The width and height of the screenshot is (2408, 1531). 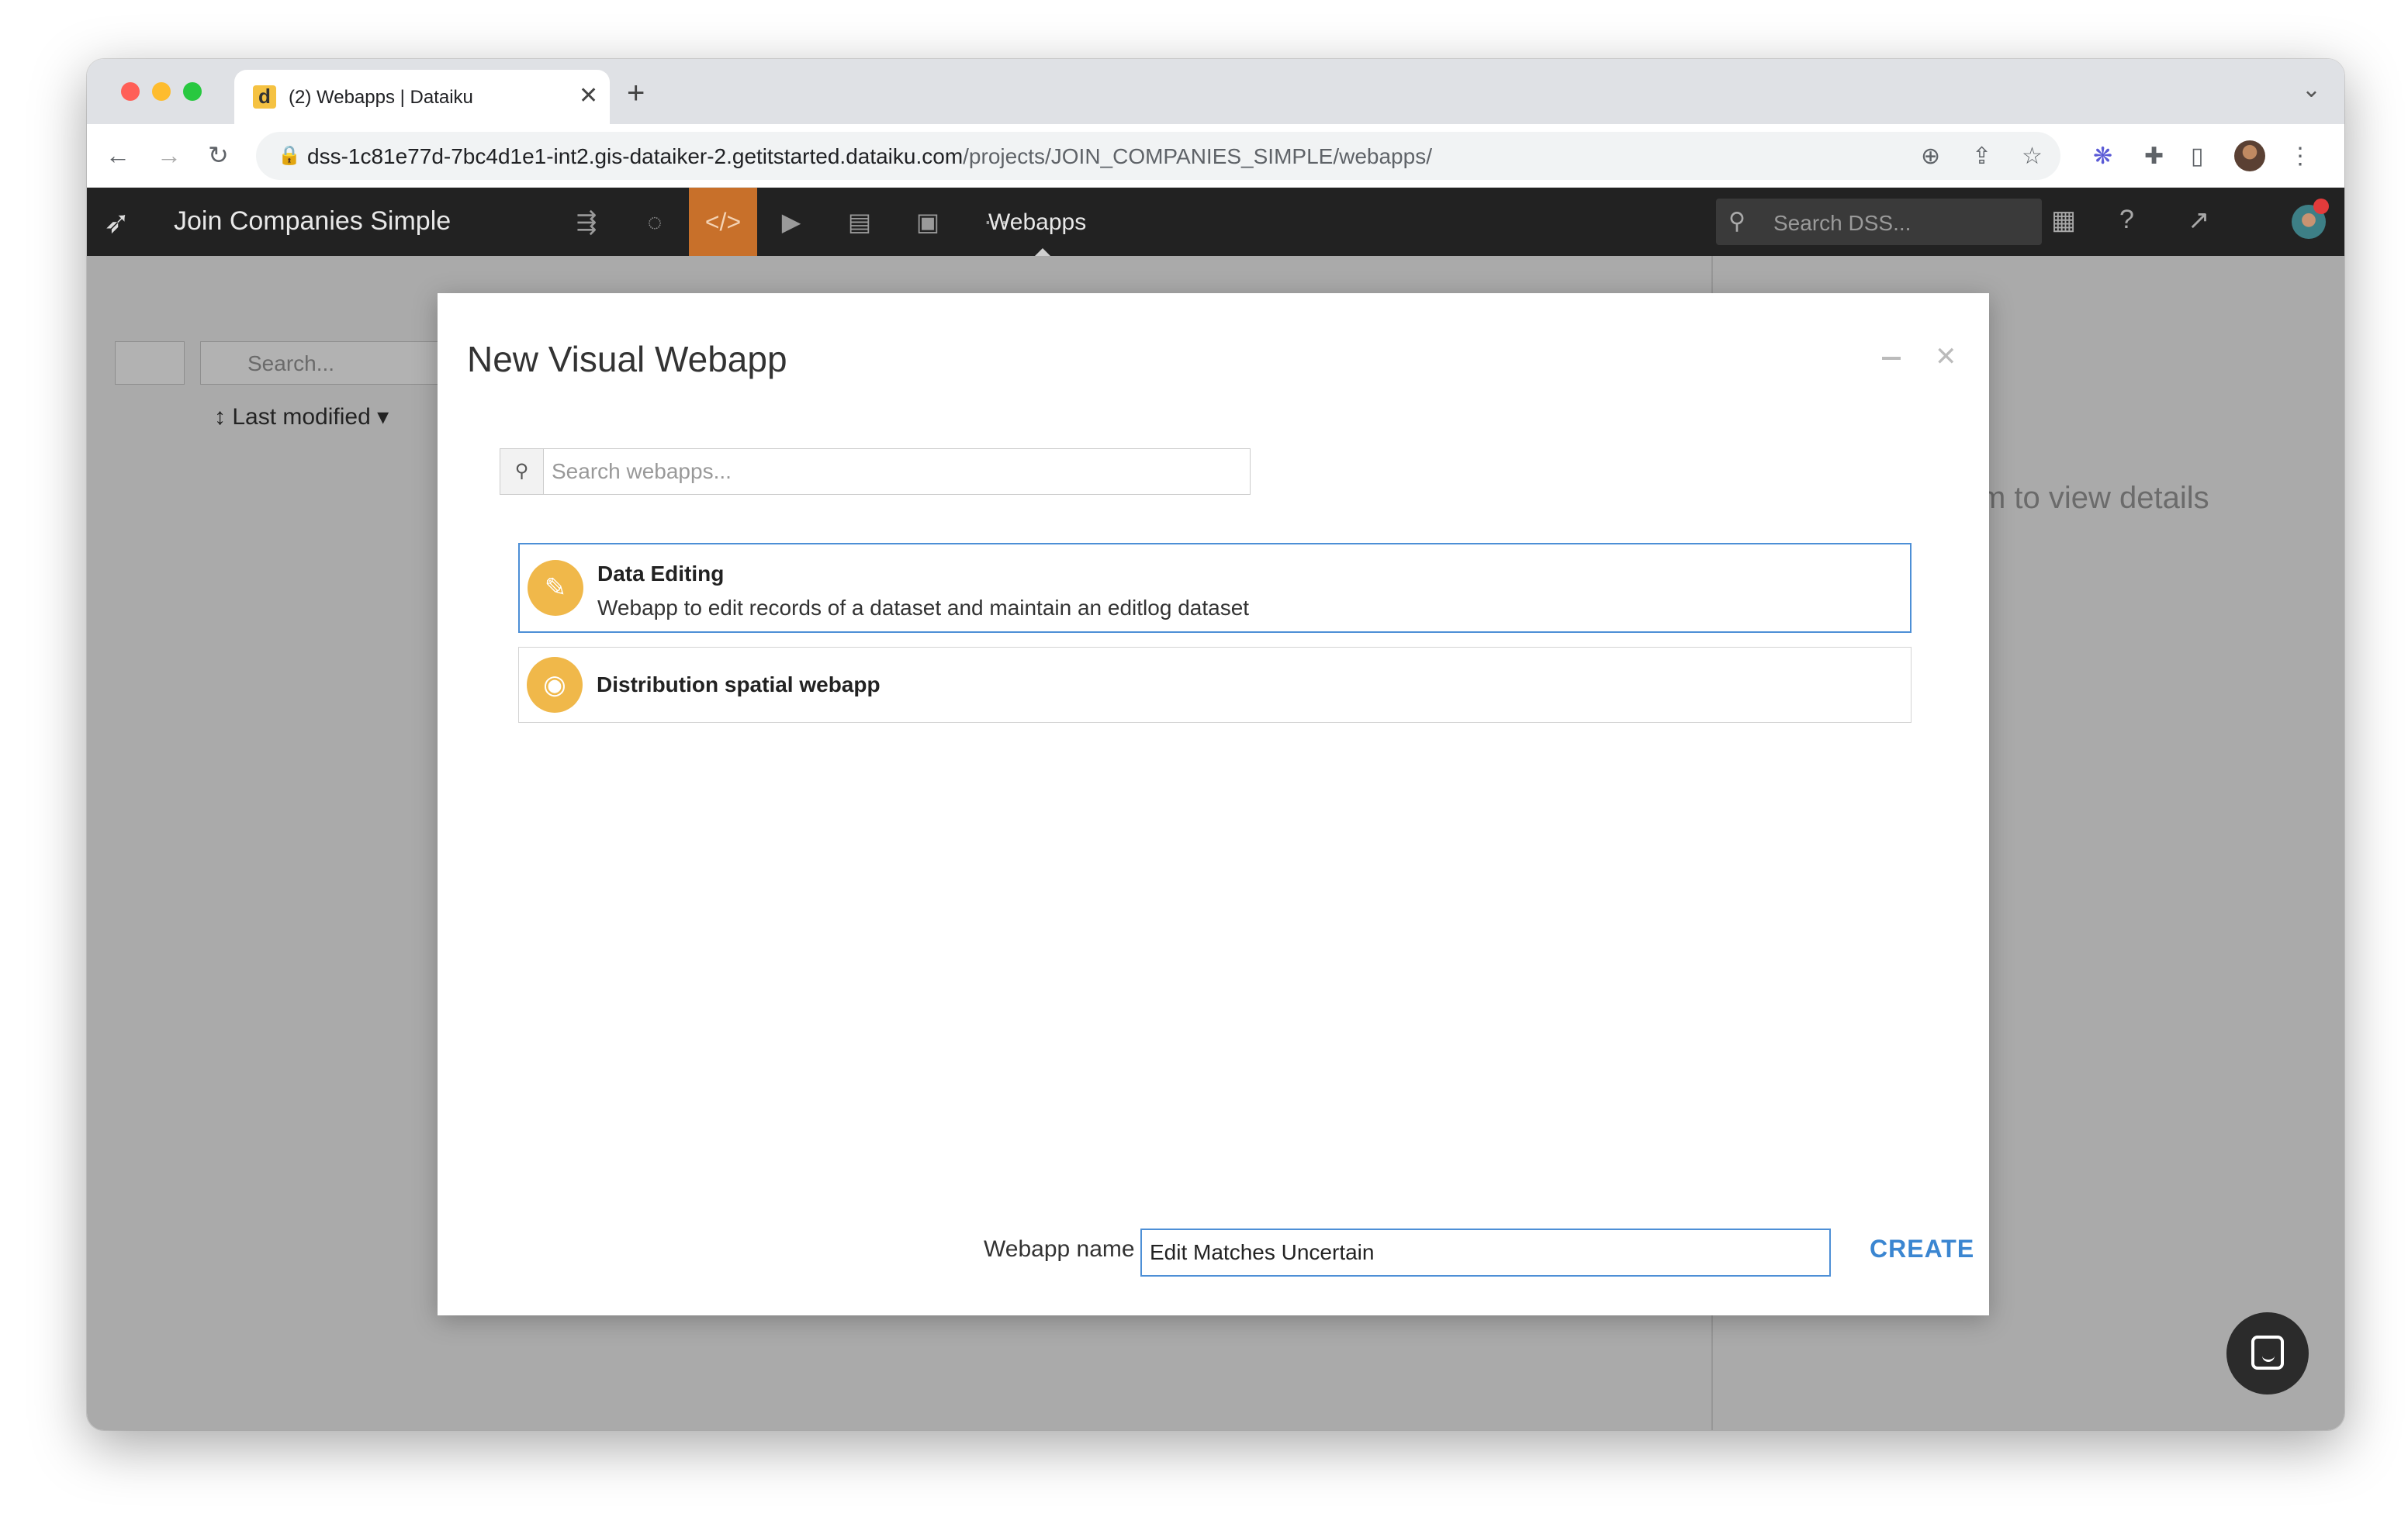 I want to click on lock-icon: 🔒, so click(x=289, y=155).